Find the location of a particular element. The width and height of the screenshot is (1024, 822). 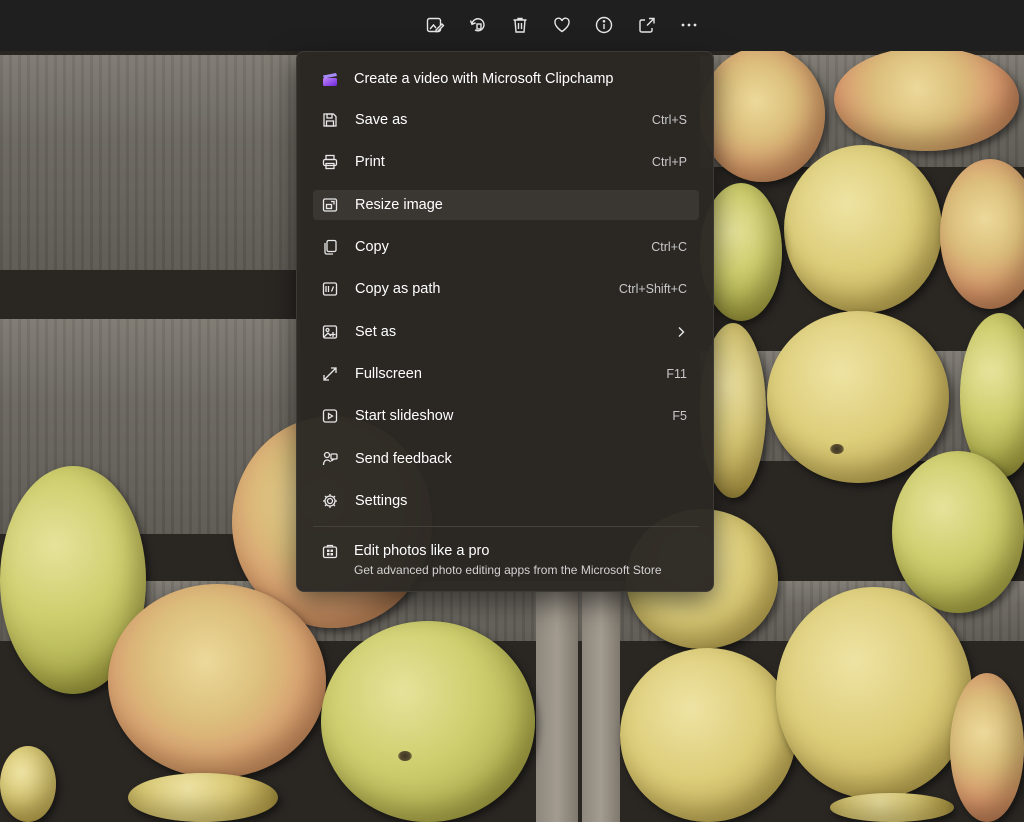

chevron-right-icon is located at coordinates (681, 332).